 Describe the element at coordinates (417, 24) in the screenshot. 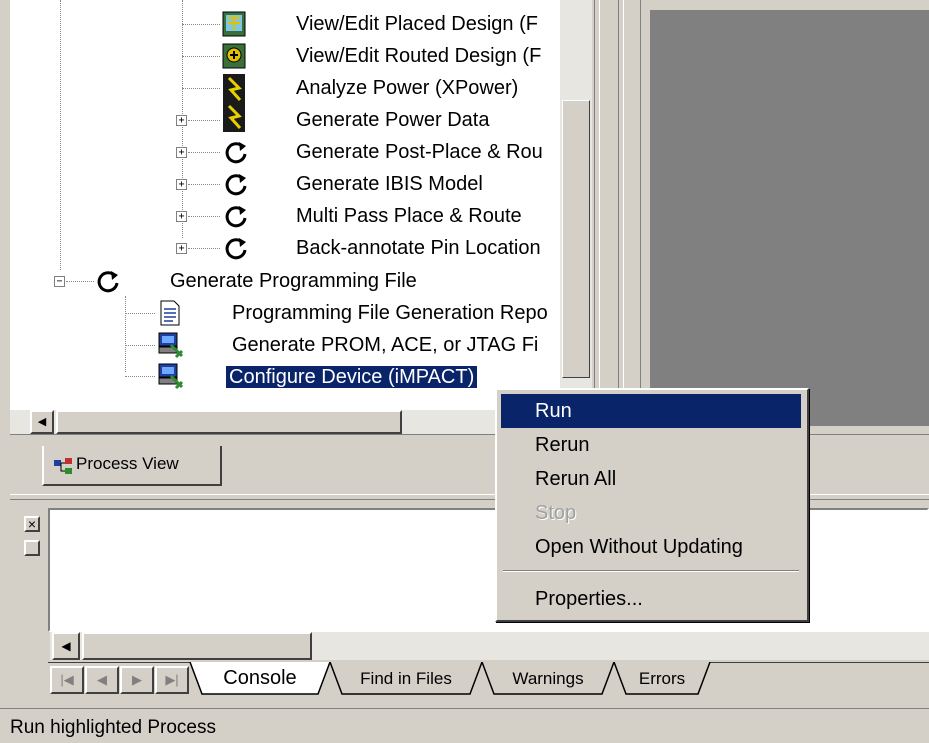

I see `tree-item: View/Edit Placed Design (F` at that location.